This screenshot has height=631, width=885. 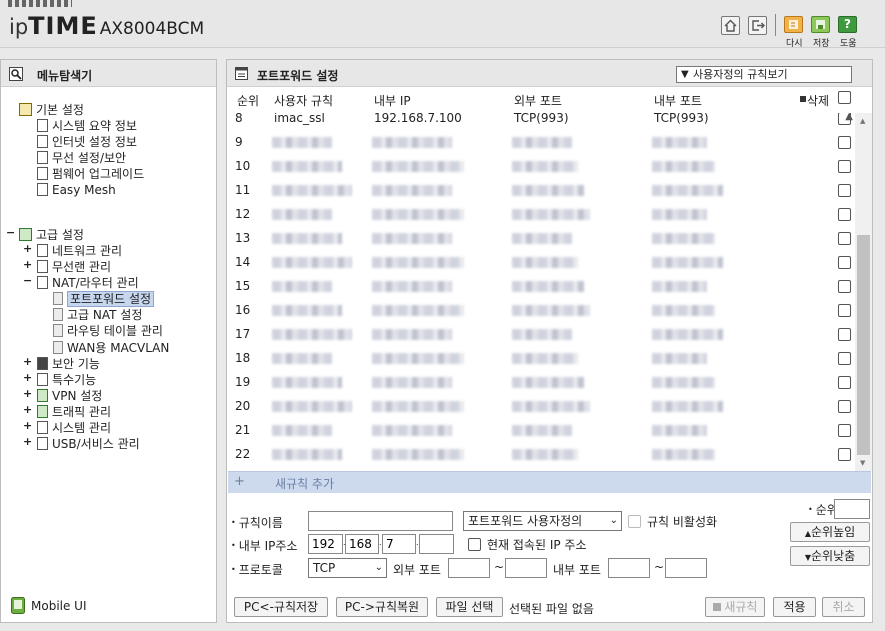 What do you see at coordinates (541, 191) in the screenshot?
I see `table-row: 11` at bounding box center [541, 191].